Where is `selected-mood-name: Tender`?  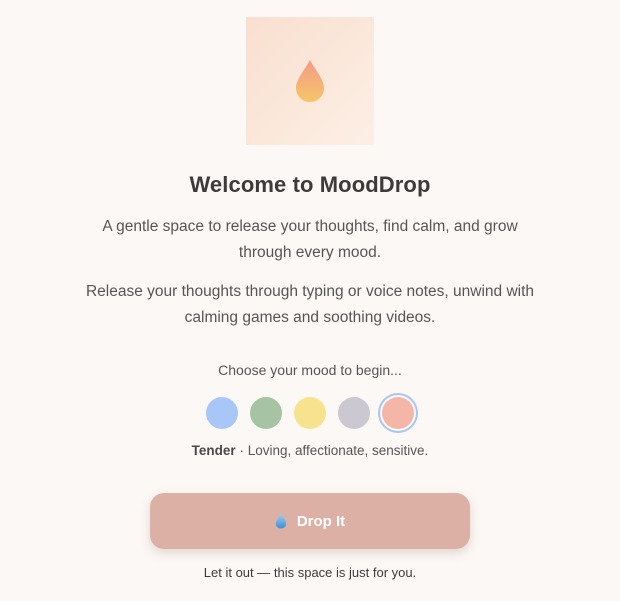
selected-mood-name: Tender is located at coordinates (213, 450).